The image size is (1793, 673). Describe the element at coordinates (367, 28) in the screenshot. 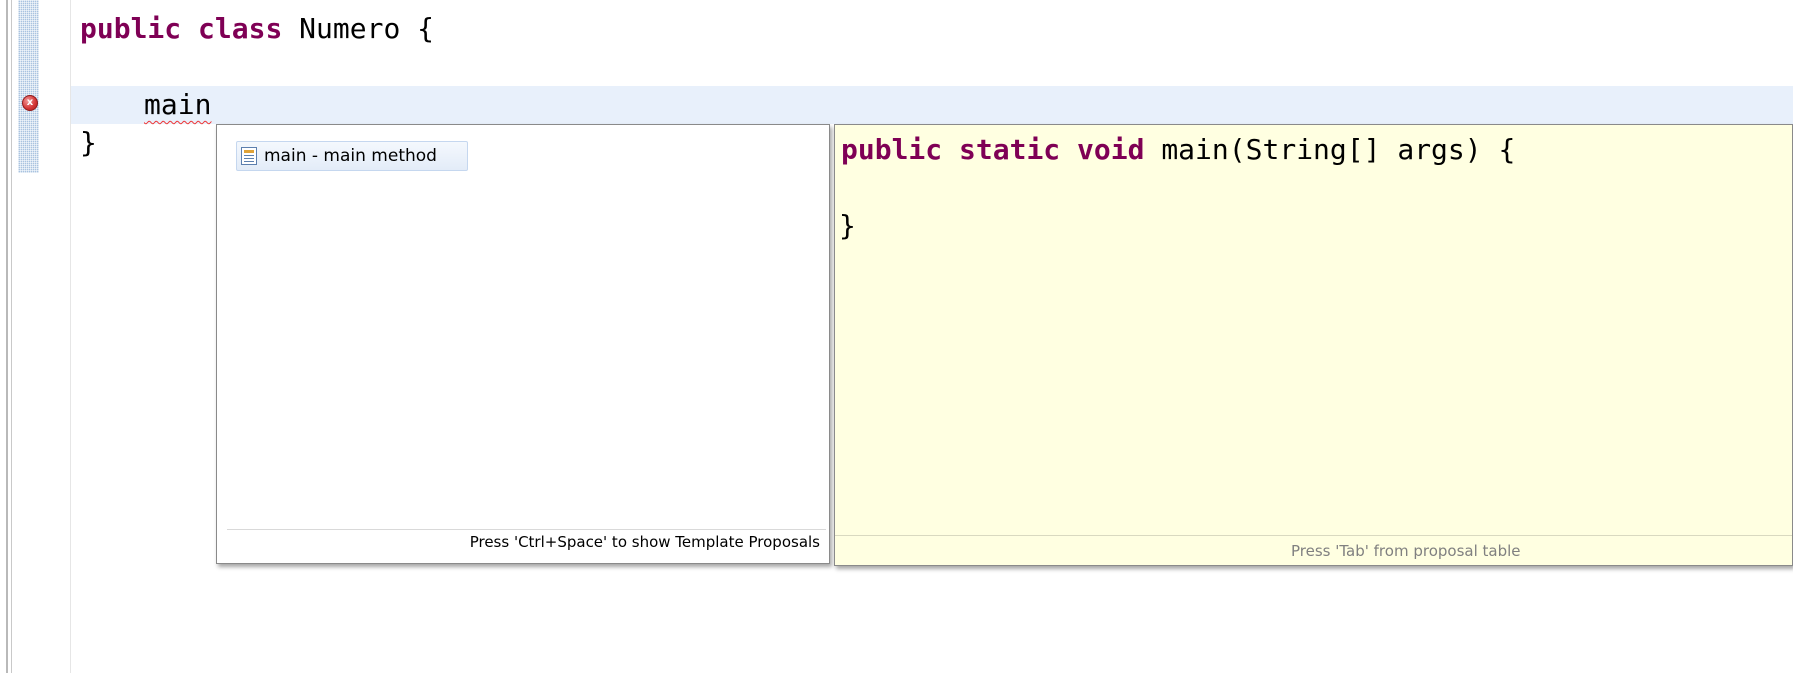

I see `class-name: Numero {` at that location.